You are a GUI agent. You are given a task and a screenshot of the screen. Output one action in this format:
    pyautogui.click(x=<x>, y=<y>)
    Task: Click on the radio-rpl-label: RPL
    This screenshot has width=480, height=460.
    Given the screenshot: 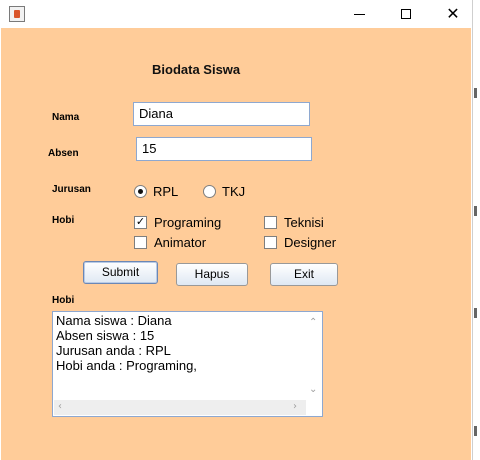 What is the action you would take?
    pyautogui.click(x=166, y=191)
    